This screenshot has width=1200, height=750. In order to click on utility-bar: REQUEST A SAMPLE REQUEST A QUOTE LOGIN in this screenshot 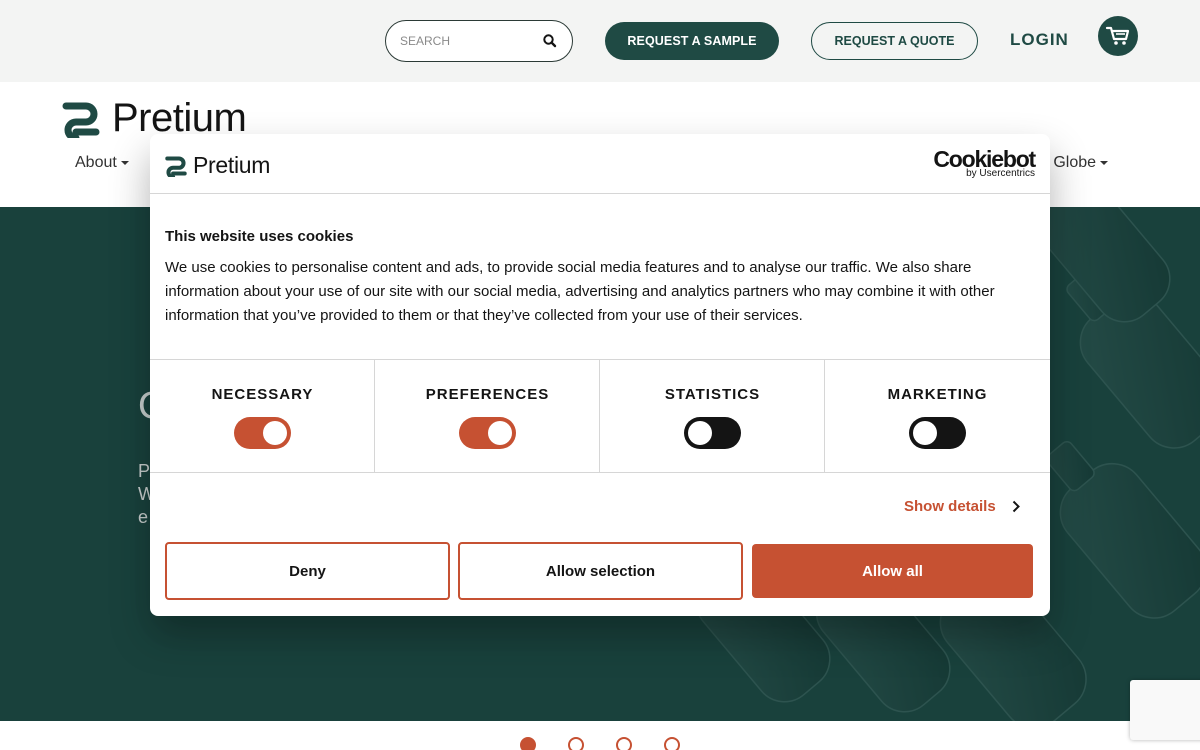, I will do `click(600, 41)`.